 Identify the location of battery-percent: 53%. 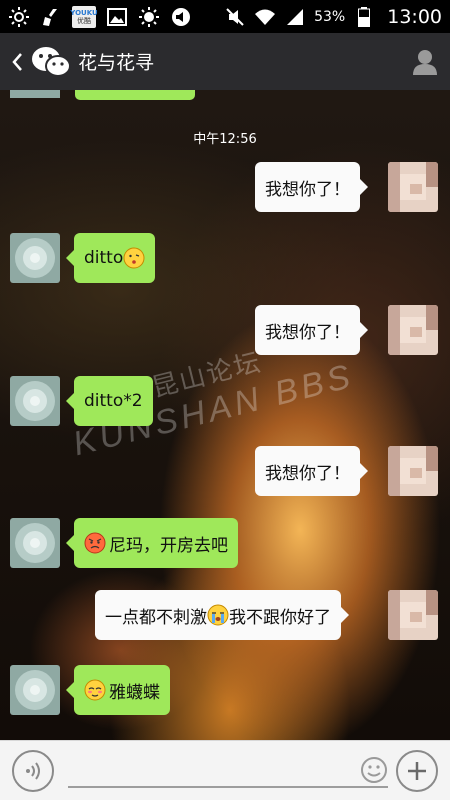
(330, 16).